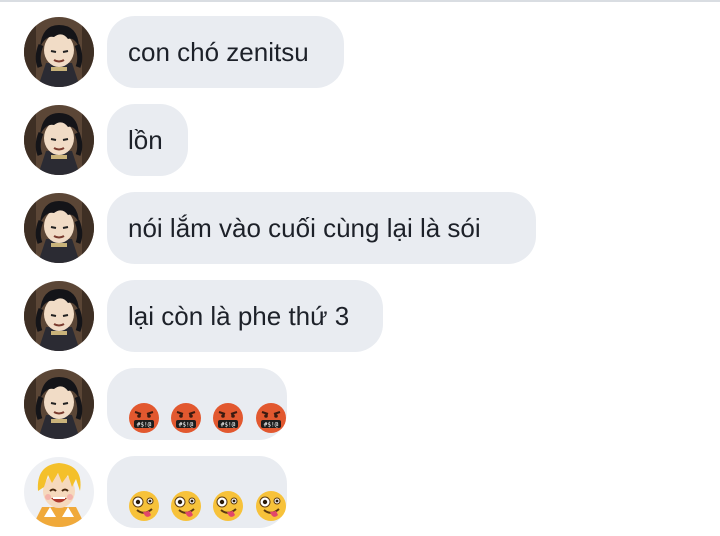  What do you see at coordinates (360, 139) in the screenshot?
I see `message-row: lồn` at bounding box center [360, 139].